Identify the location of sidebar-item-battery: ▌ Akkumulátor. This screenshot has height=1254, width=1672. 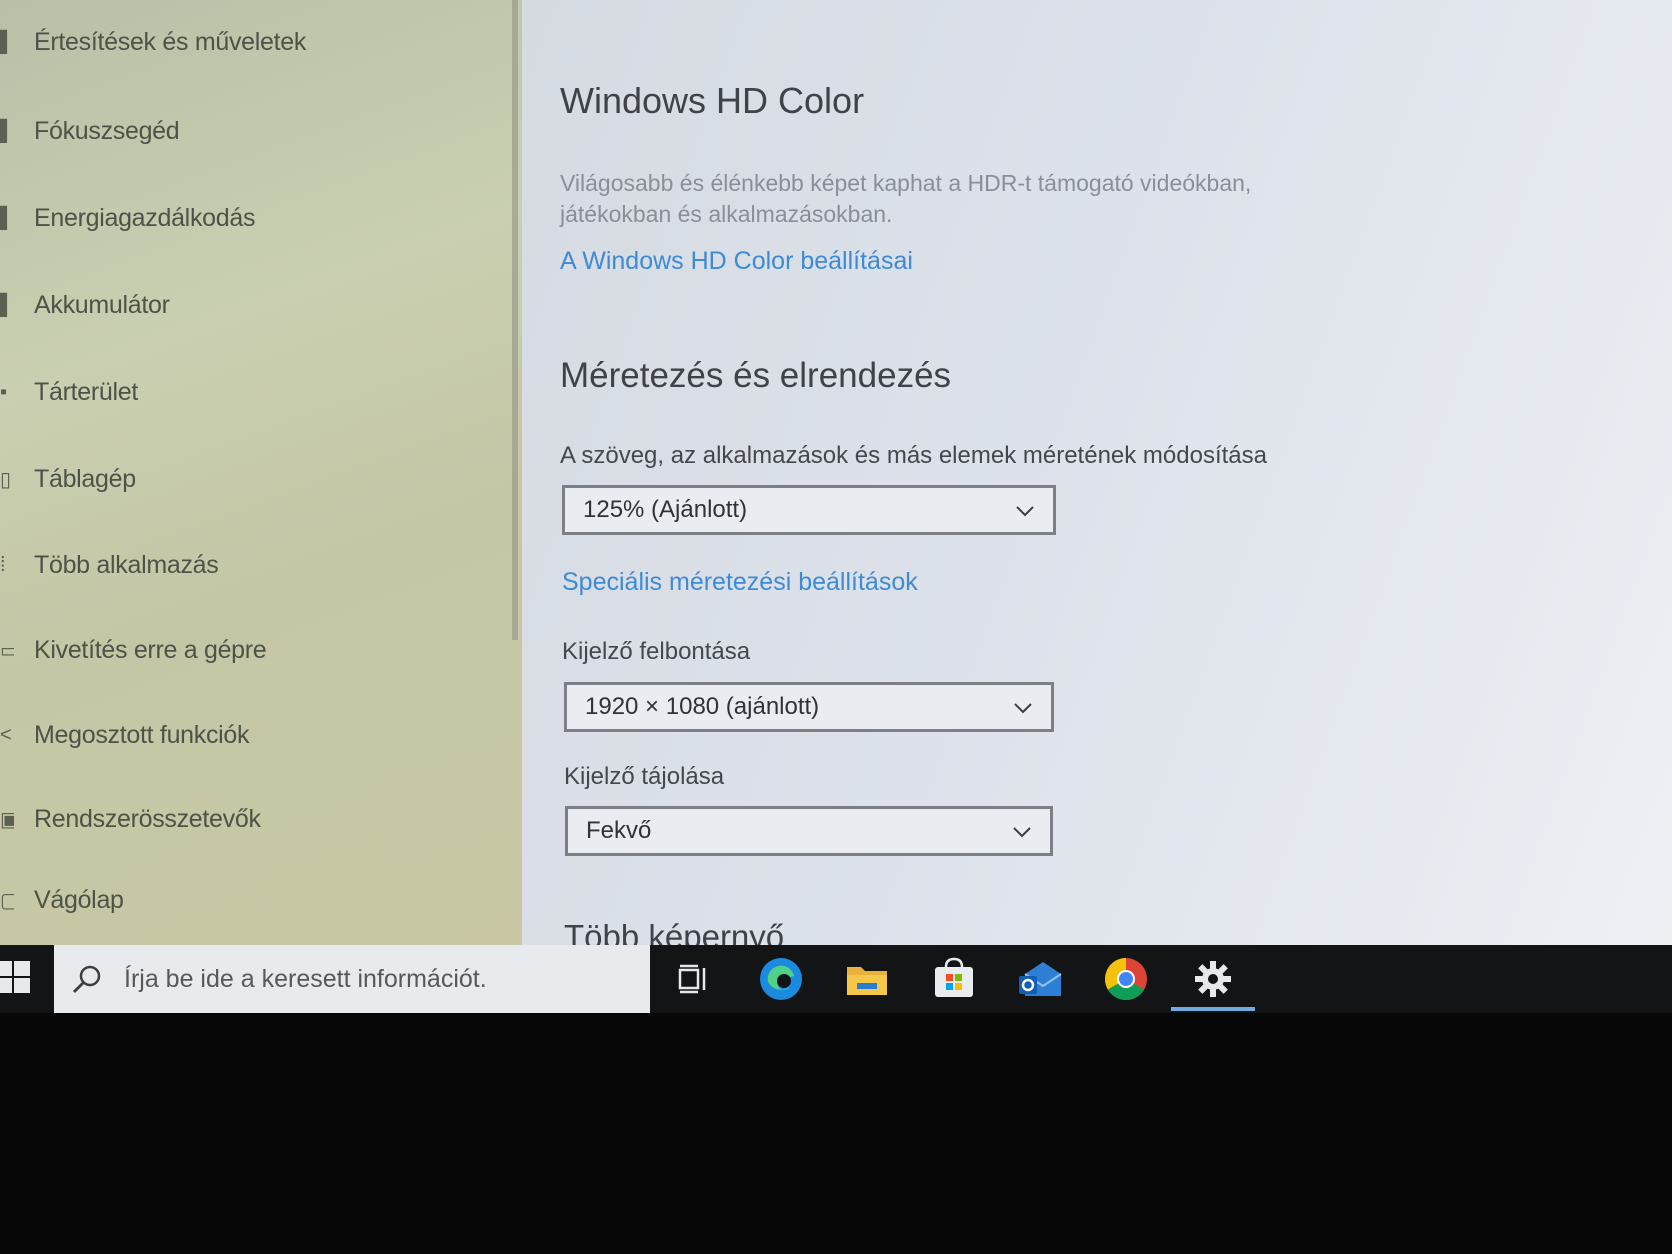
(85, 305).